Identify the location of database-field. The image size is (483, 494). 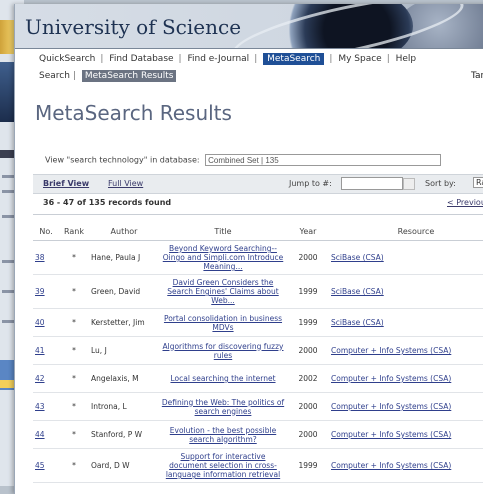
(323, 160).